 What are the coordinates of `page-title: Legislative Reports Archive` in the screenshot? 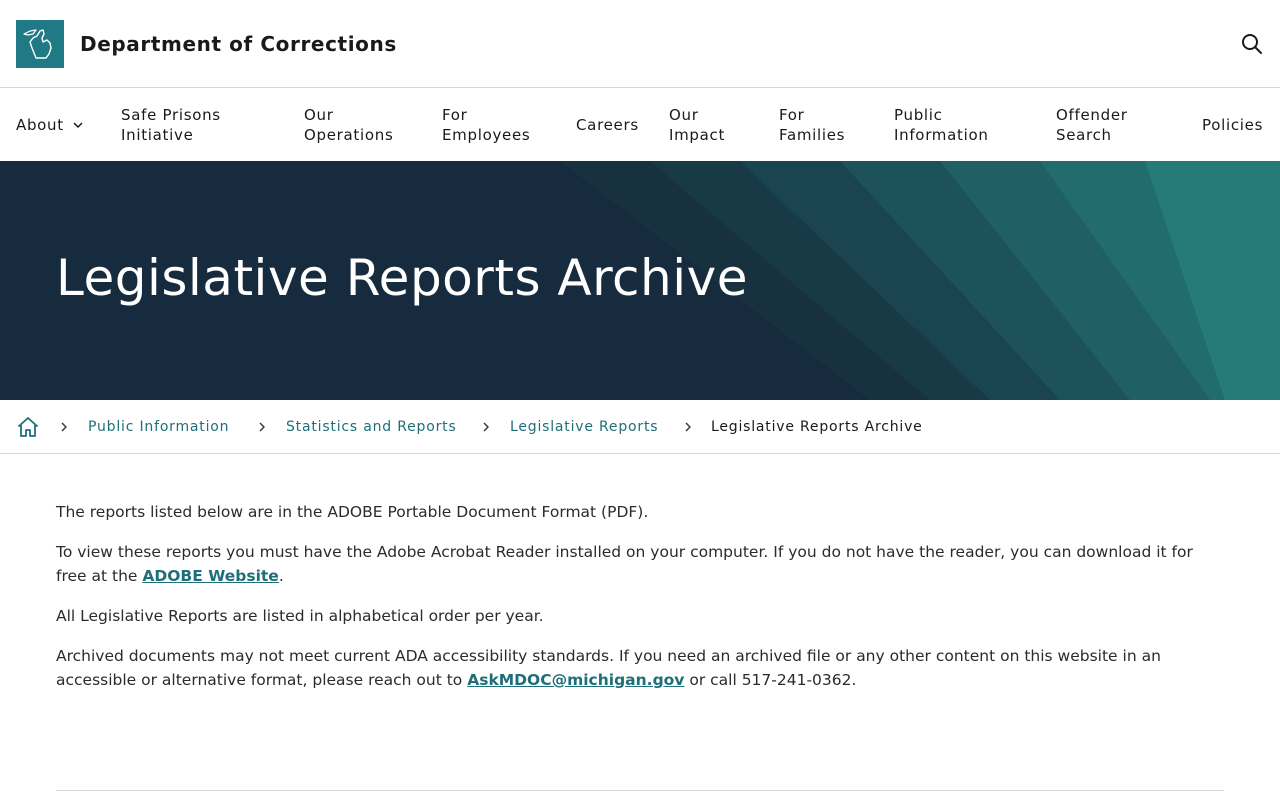 It's located at (402, 278).